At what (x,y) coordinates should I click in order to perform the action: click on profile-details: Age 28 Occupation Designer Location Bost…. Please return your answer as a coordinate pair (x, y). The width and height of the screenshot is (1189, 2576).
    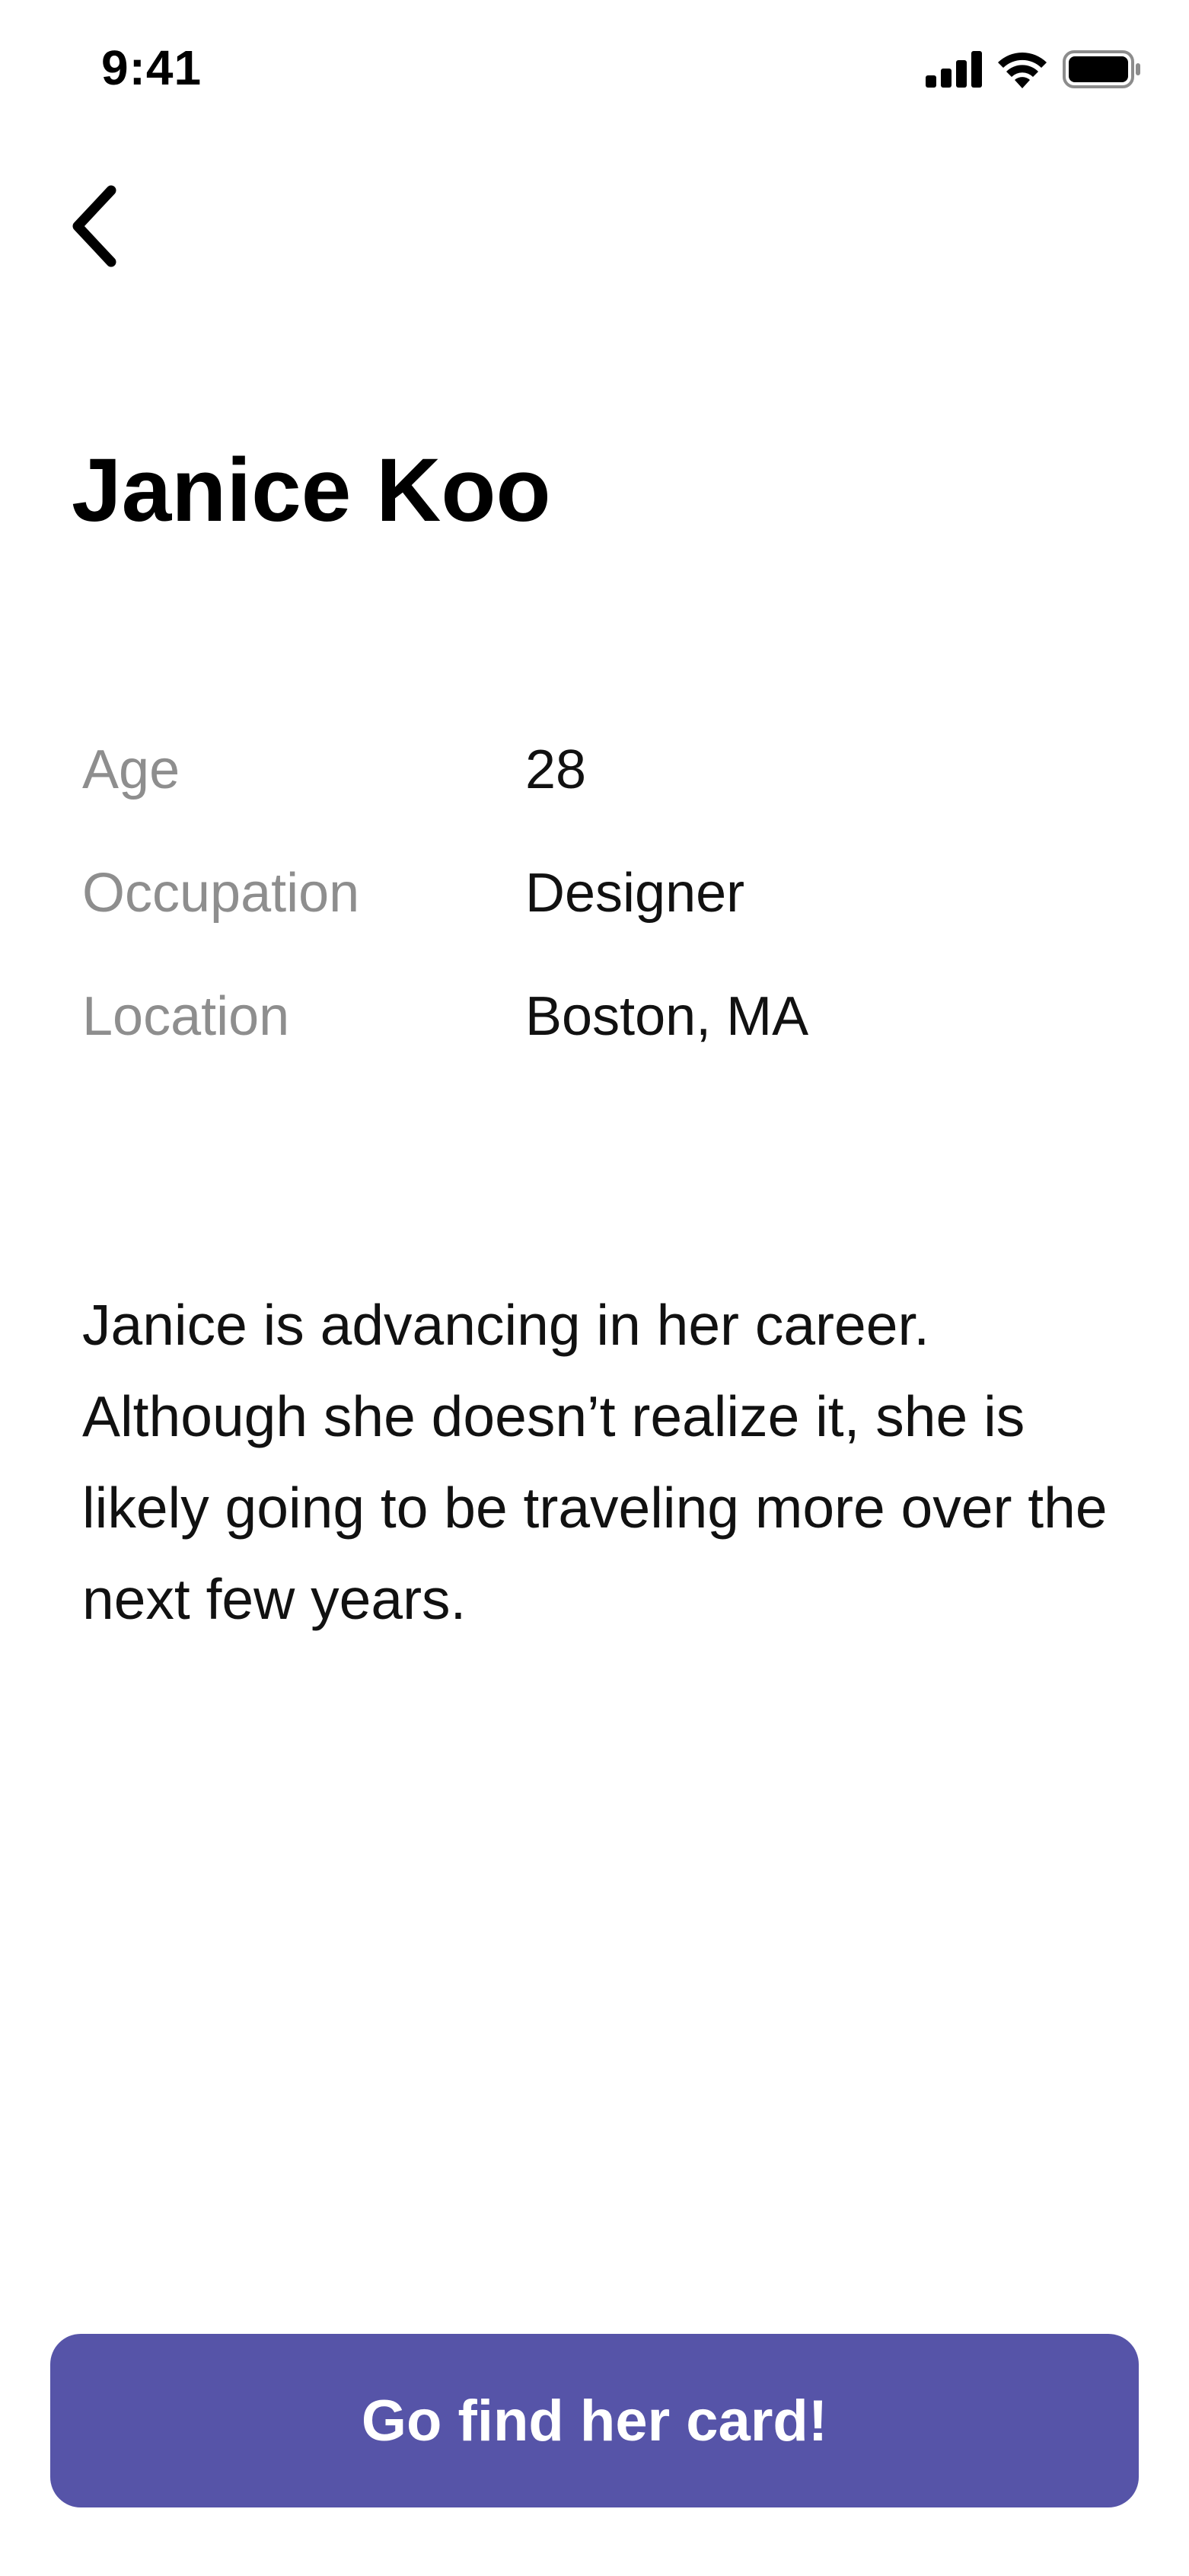
    Looking at the image, I should click on (577, 893).